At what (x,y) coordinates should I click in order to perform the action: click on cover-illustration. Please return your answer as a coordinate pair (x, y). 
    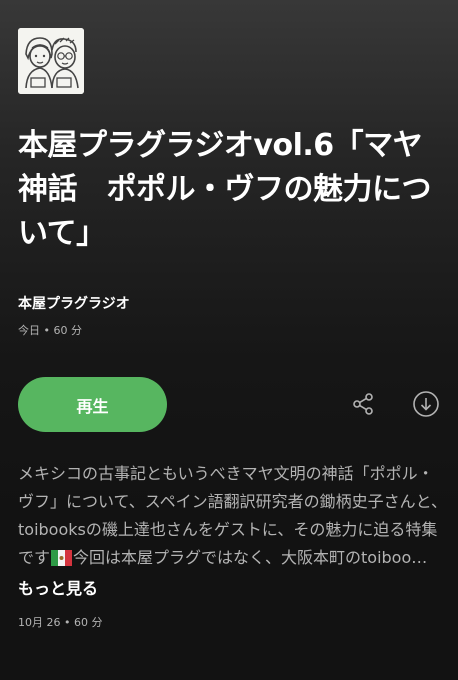
    Looking at the image, I should click on (51, 61).